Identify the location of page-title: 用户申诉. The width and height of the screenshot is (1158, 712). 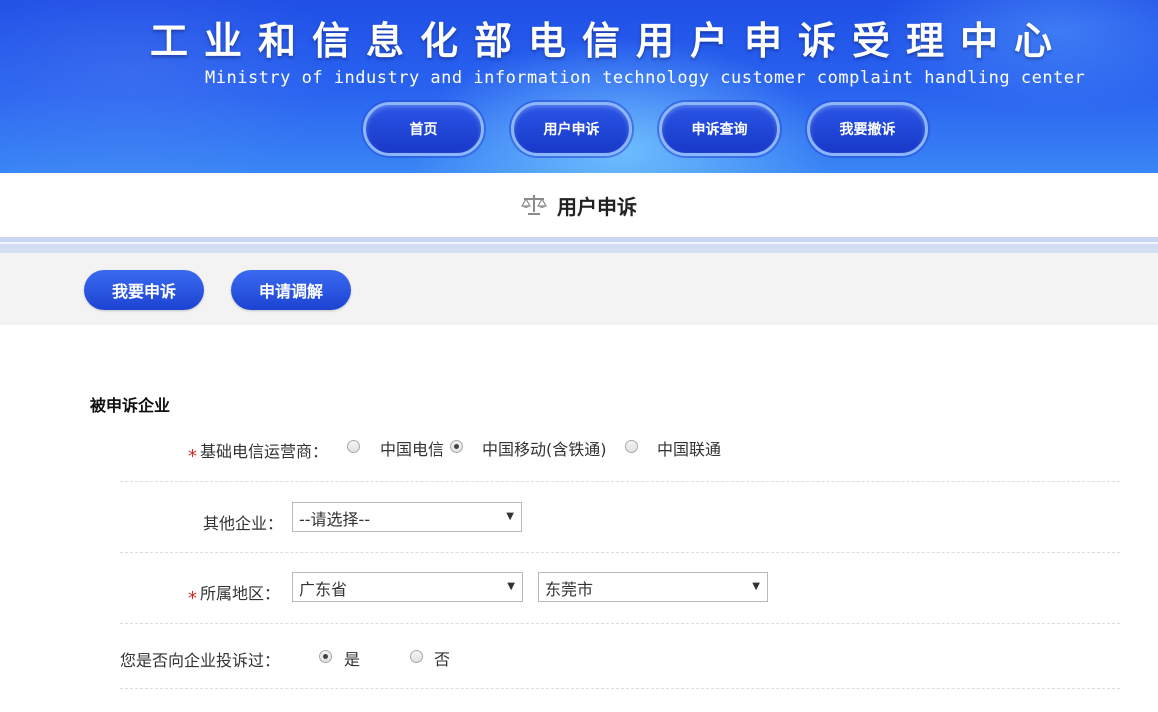
(597, 206).